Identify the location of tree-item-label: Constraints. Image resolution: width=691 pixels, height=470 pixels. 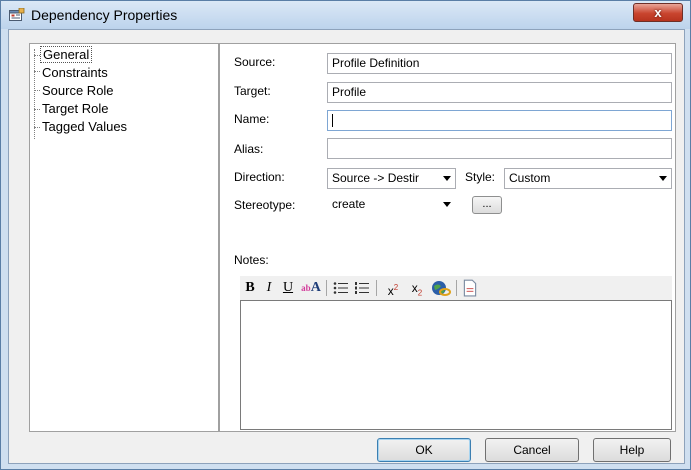
(75, 72).